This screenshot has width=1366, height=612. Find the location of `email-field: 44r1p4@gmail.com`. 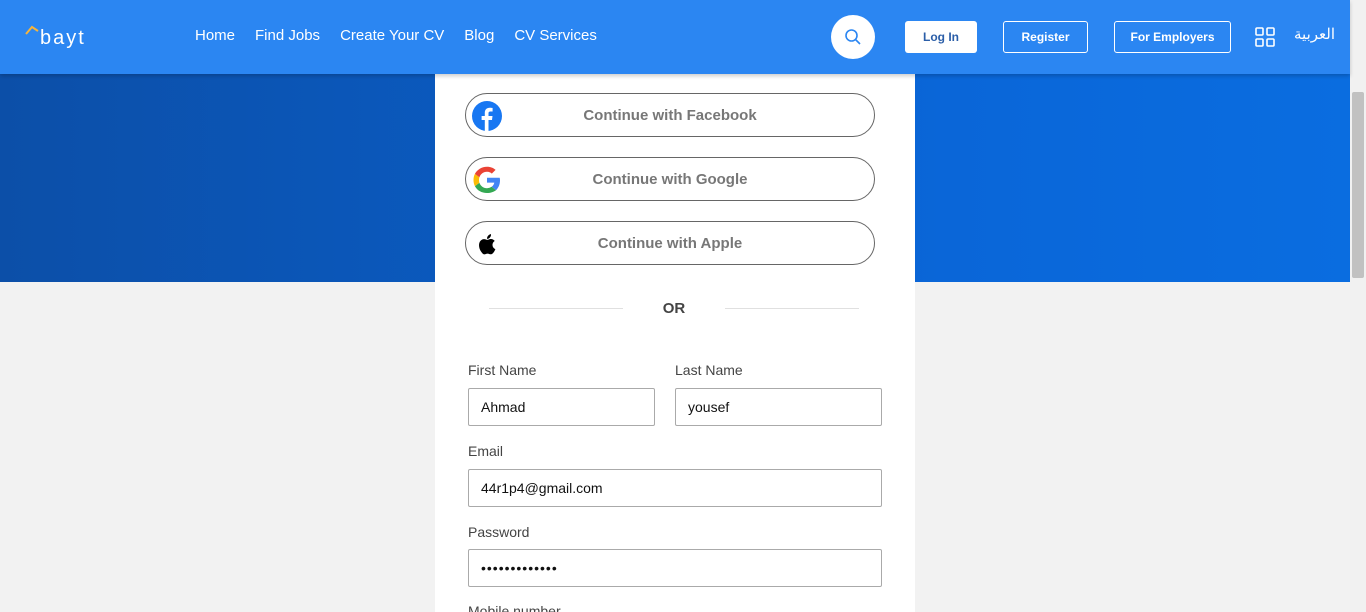

email-field: 44r1p4@gmail.com is located at coordinates (675, 488).